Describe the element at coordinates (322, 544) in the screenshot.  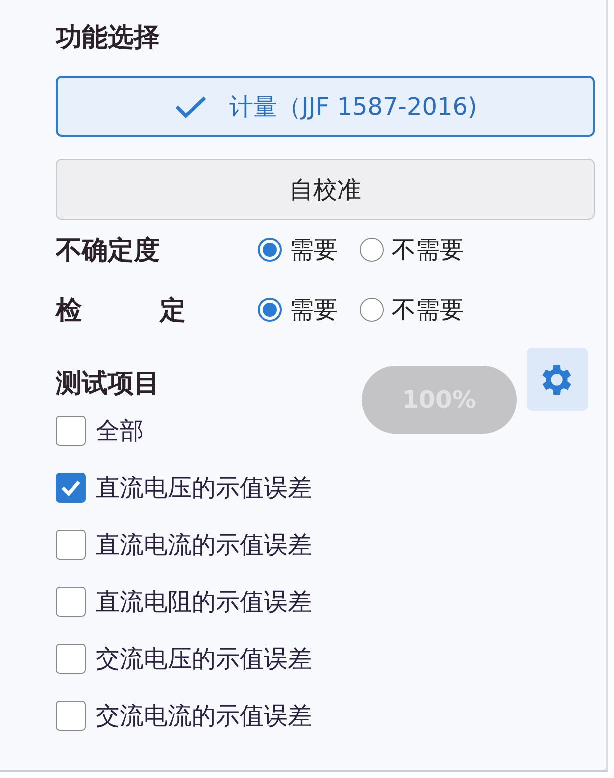
I see `checkbox-option: 直流电流的示值误差` at that location.